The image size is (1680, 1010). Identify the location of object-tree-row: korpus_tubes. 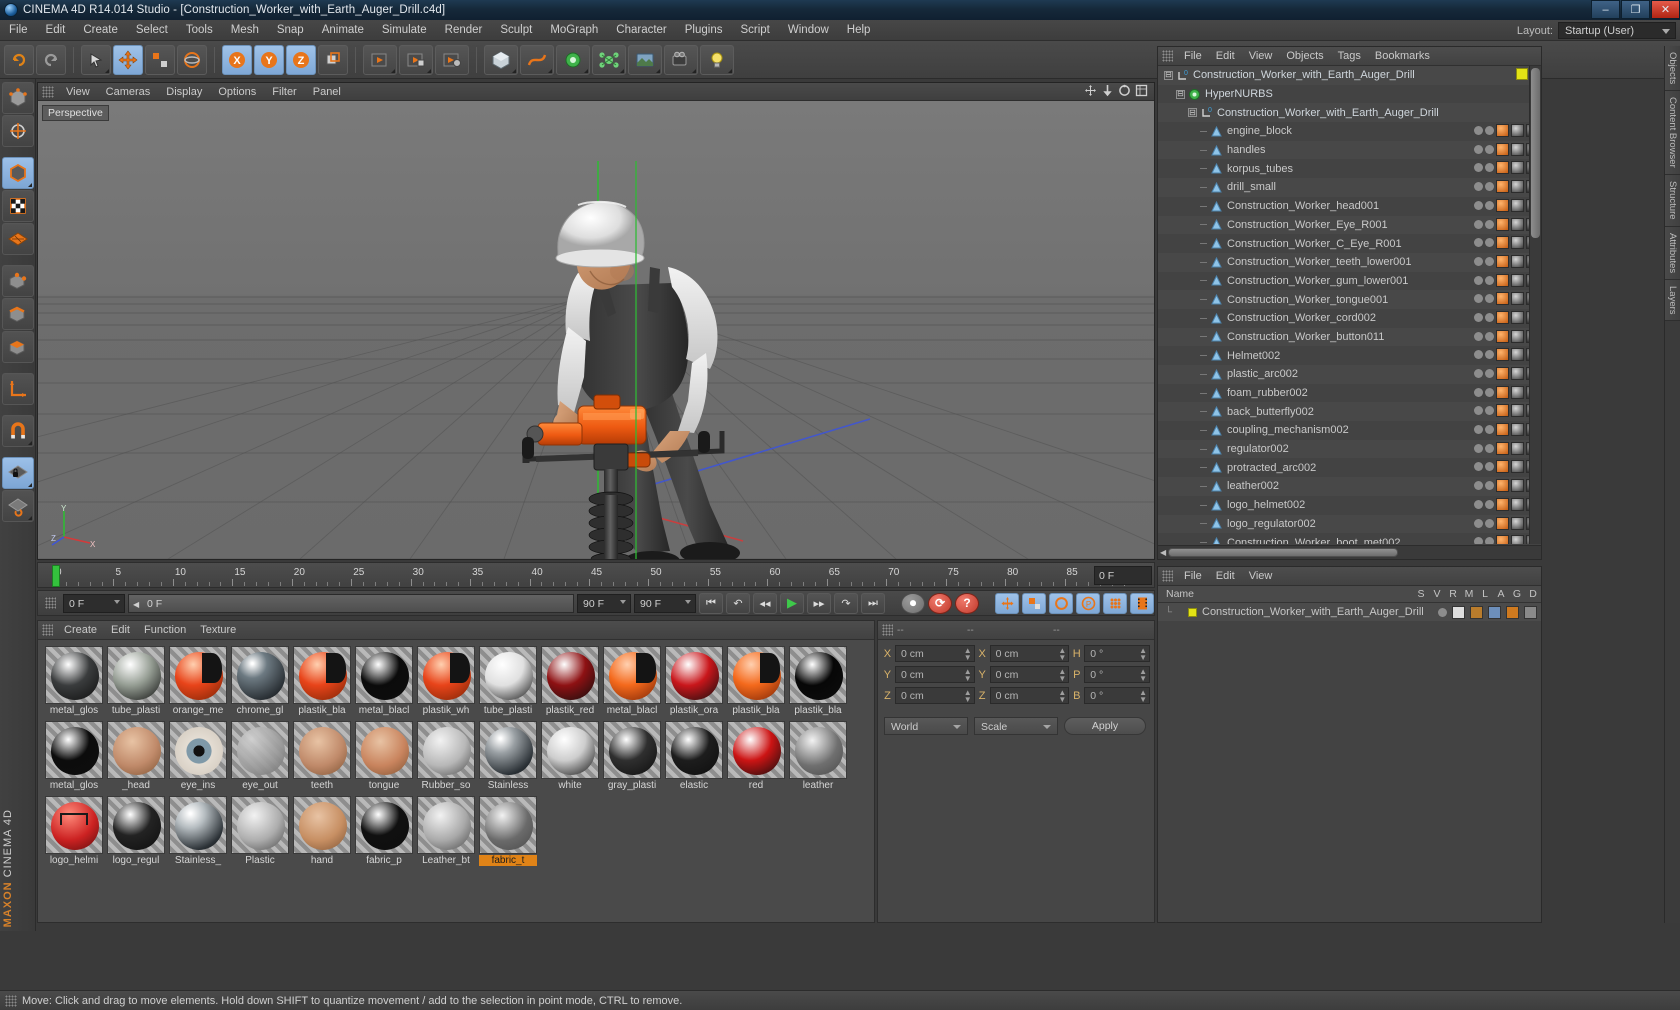
(1349, 169).